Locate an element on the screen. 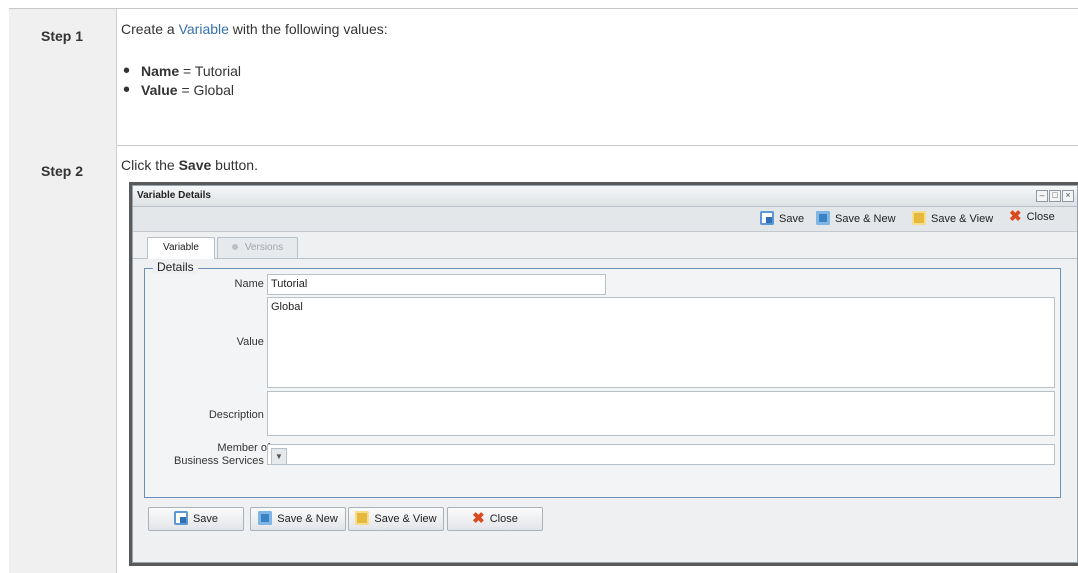  save-view-button: Save & View is located at coordinates (396, 519).